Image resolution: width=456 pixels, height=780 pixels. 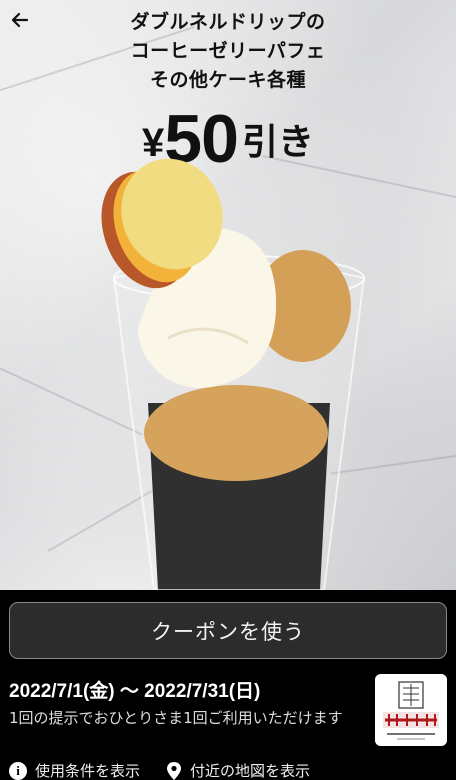 I want to click on discount-suffix: 引き, so click(x=277, y=142).